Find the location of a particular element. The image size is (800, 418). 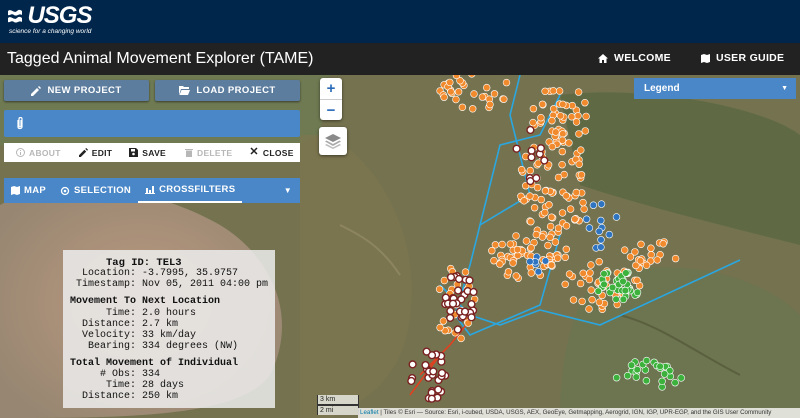

legend-dropdown: Legend ▼ is located at coordinates (715, 88).